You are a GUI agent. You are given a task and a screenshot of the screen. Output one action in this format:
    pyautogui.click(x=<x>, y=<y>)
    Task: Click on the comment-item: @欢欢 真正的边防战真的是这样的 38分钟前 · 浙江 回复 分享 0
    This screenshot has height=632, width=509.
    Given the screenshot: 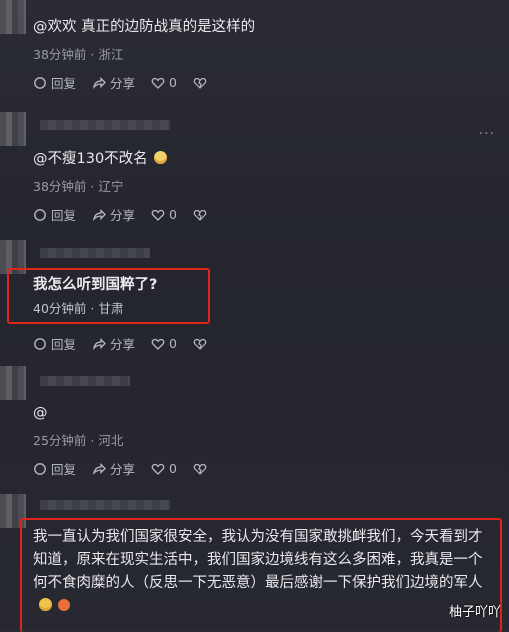 What is the action you would take?
    pyautogui.click(x=266, y=54)
    